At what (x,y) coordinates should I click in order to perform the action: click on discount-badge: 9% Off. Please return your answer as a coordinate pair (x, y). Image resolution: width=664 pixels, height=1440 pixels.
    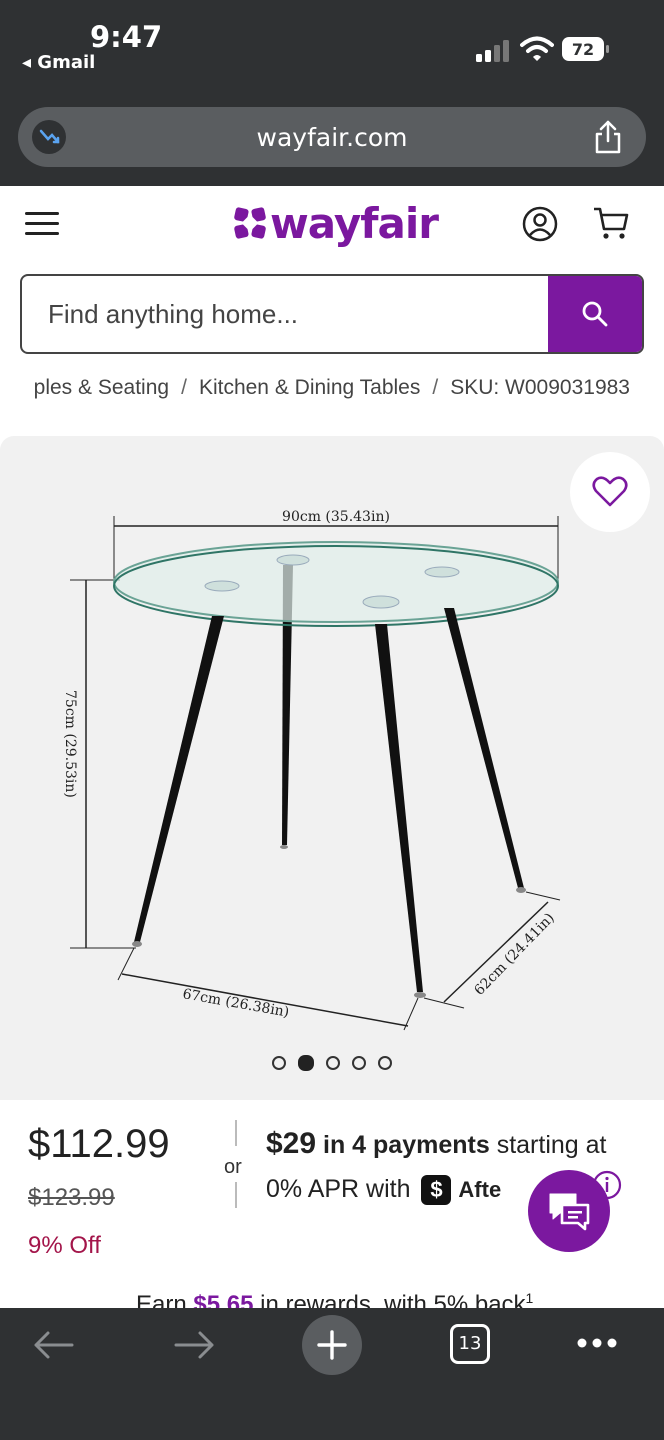
    Looking at the image, I should click on (64, 1245).